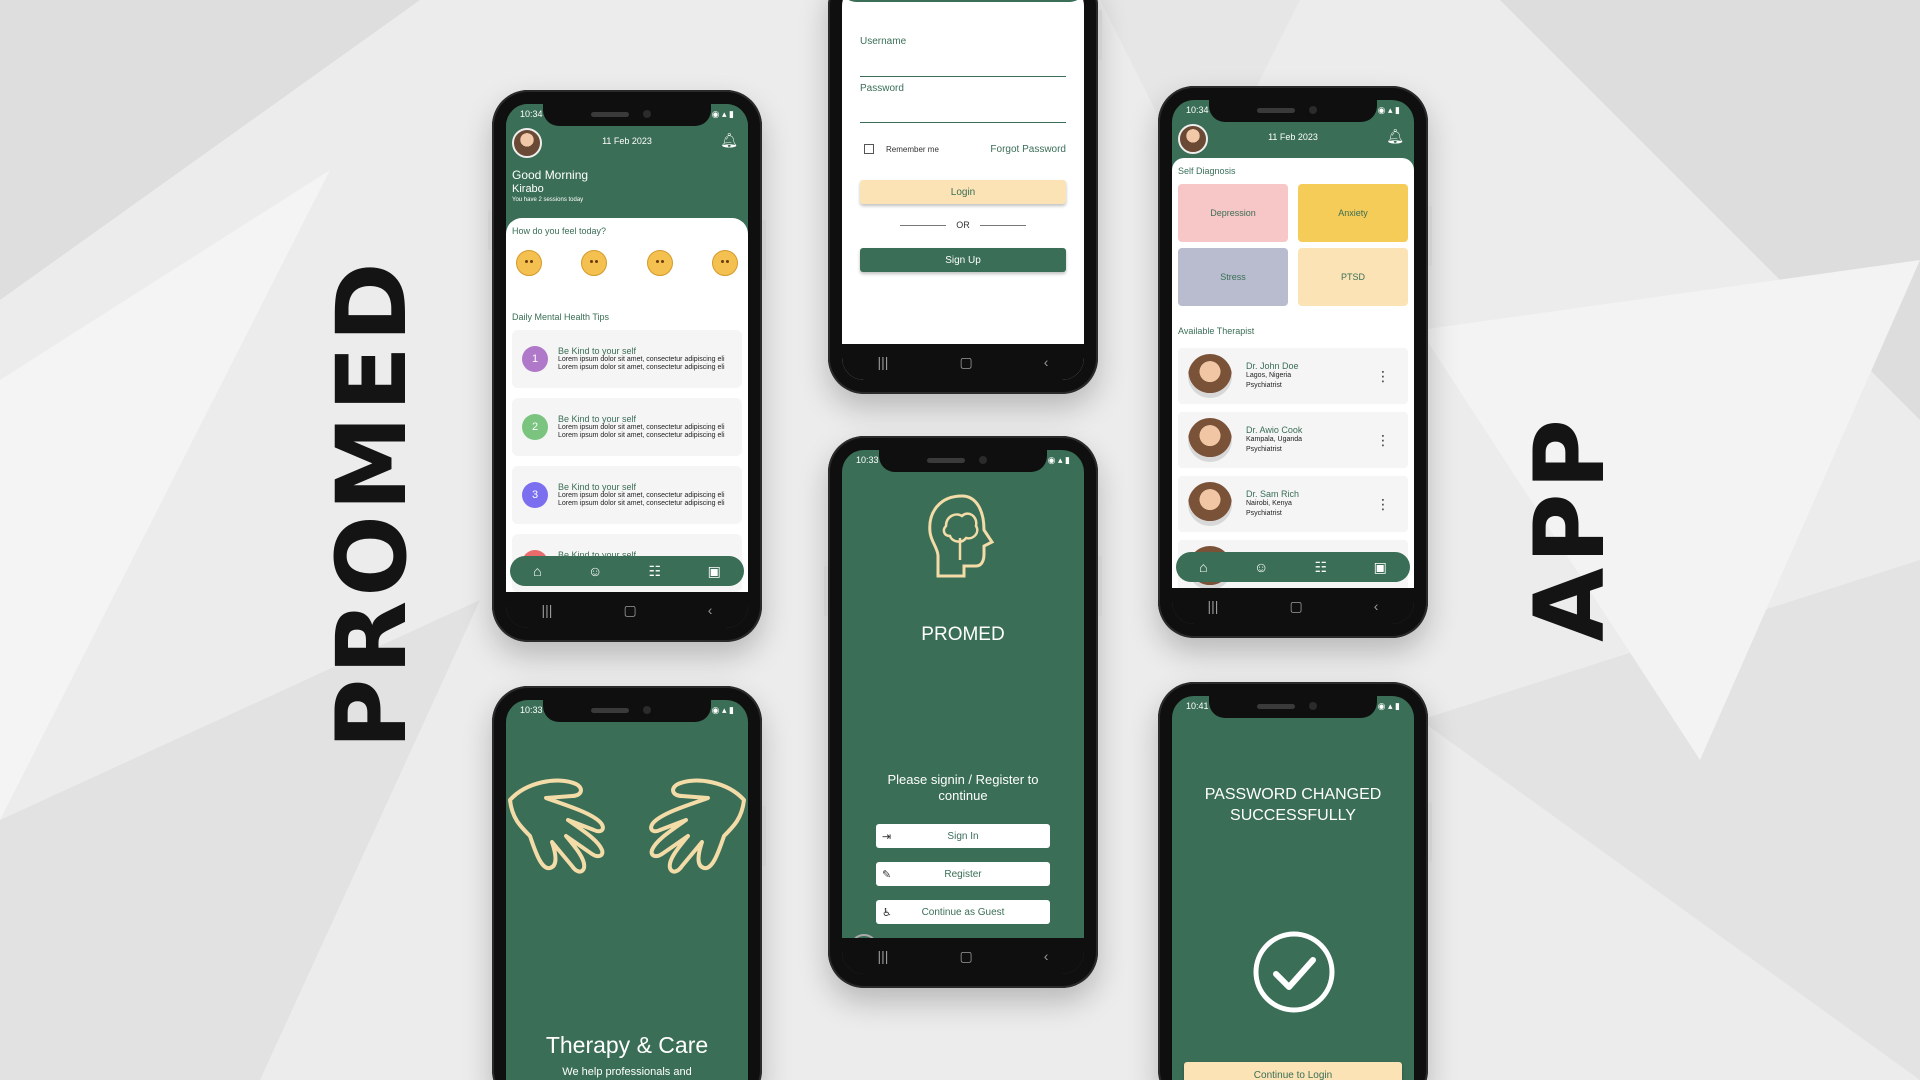 Image resolution: width=1920 pixels, height=1080 pixels. I want to click on tips-title: Daily Mental Health Tips, so click(561, 317).